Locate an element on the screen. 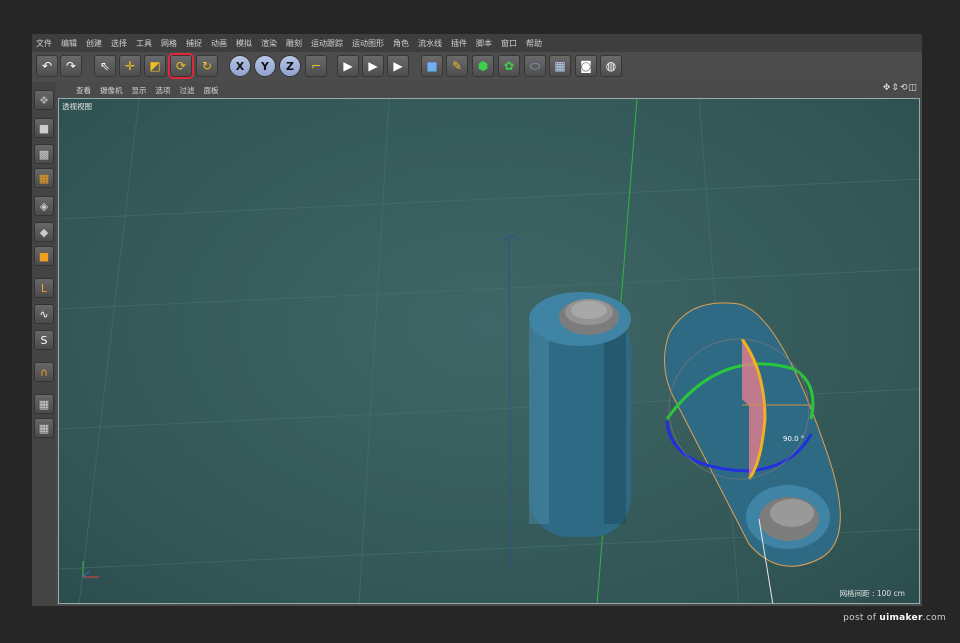  viewport-menu-view: 查看 is located at coordinates (83, 90).